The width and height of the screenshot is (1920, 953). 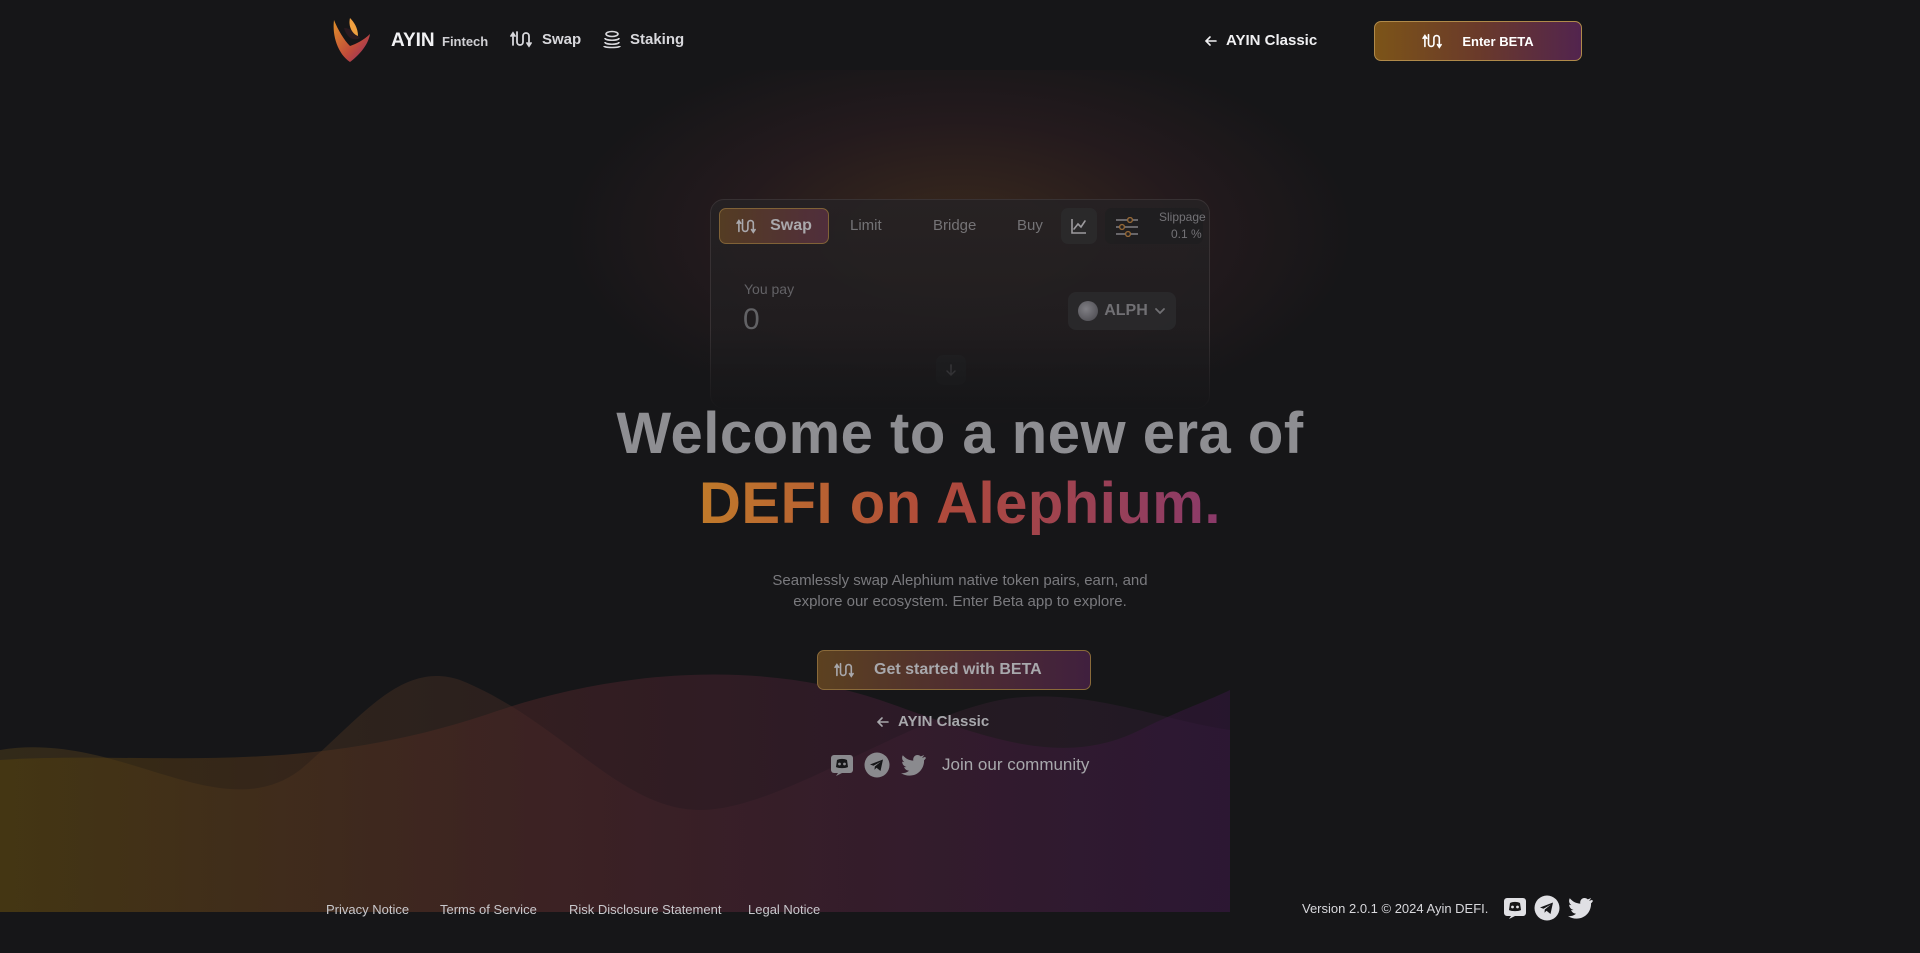 What do you see at coordinates (350, 40) in the screenshot?
I see `ayin-logo` at bounding box center [350, 40].